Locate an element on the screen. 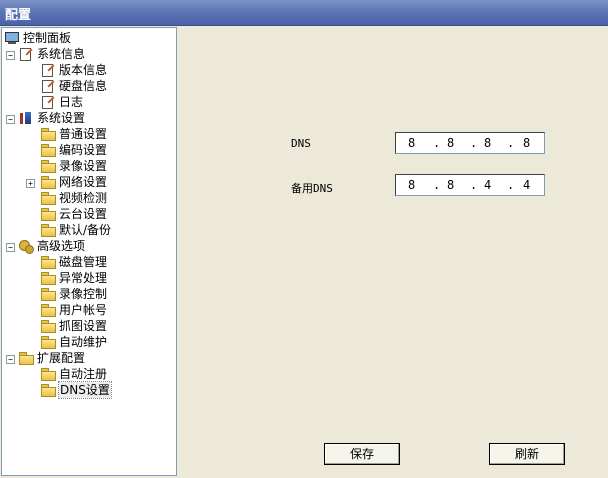 The height and width of the screenshot is (478, 608). computer-icon is located at coordinates (12, 38).